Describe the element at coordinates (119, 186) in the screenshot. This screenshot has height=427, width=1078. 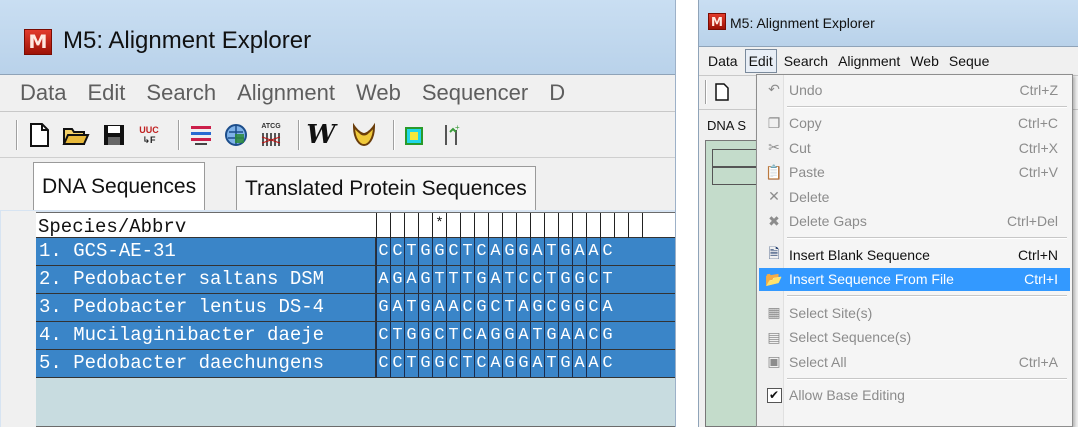
I see `tab-dna-sequences: DNA Sequences` at that location.